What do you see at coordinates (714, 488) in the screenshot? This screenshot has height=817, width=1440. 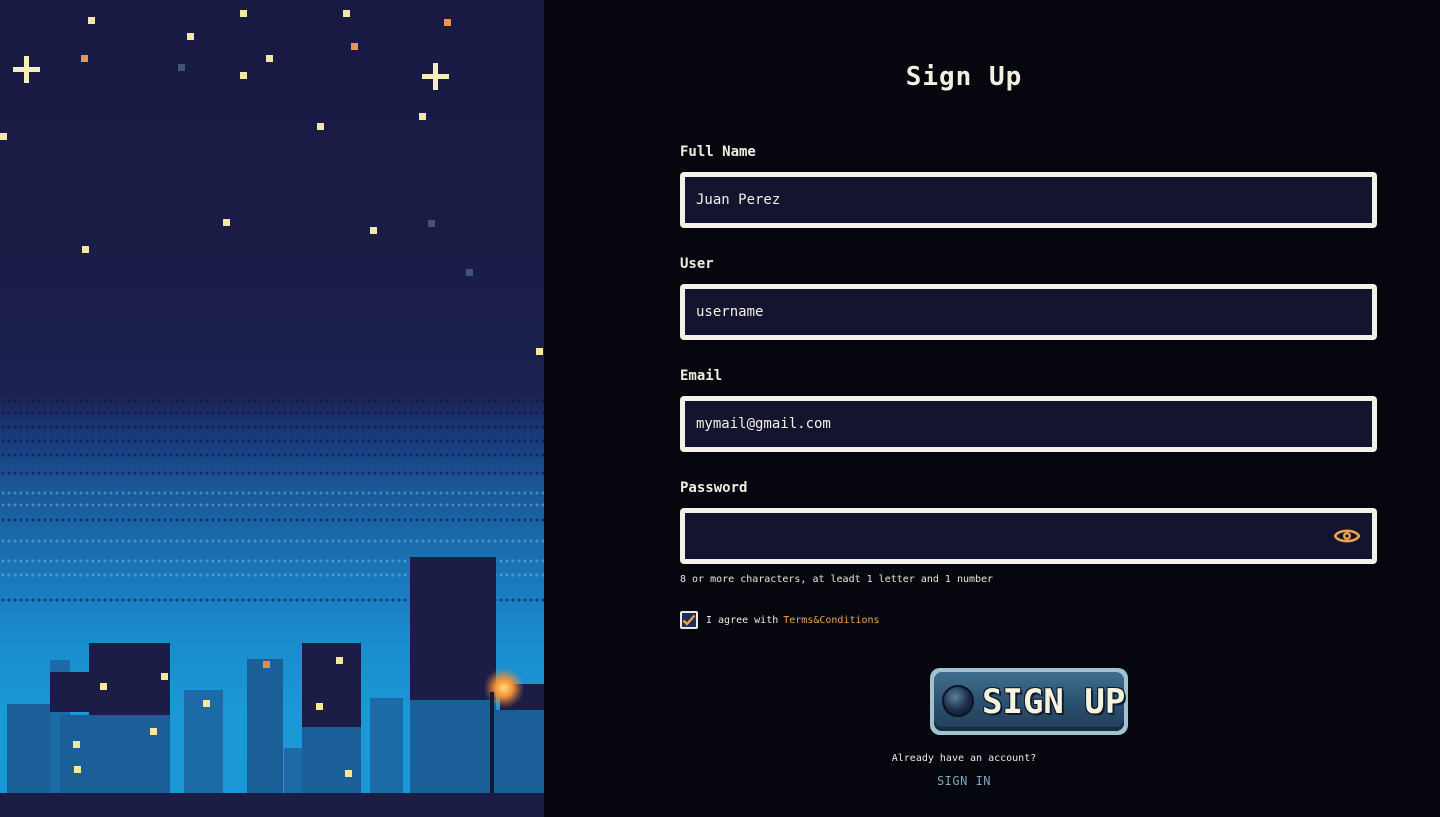 I see `password-label: Password` at bounding box center [714, 488].